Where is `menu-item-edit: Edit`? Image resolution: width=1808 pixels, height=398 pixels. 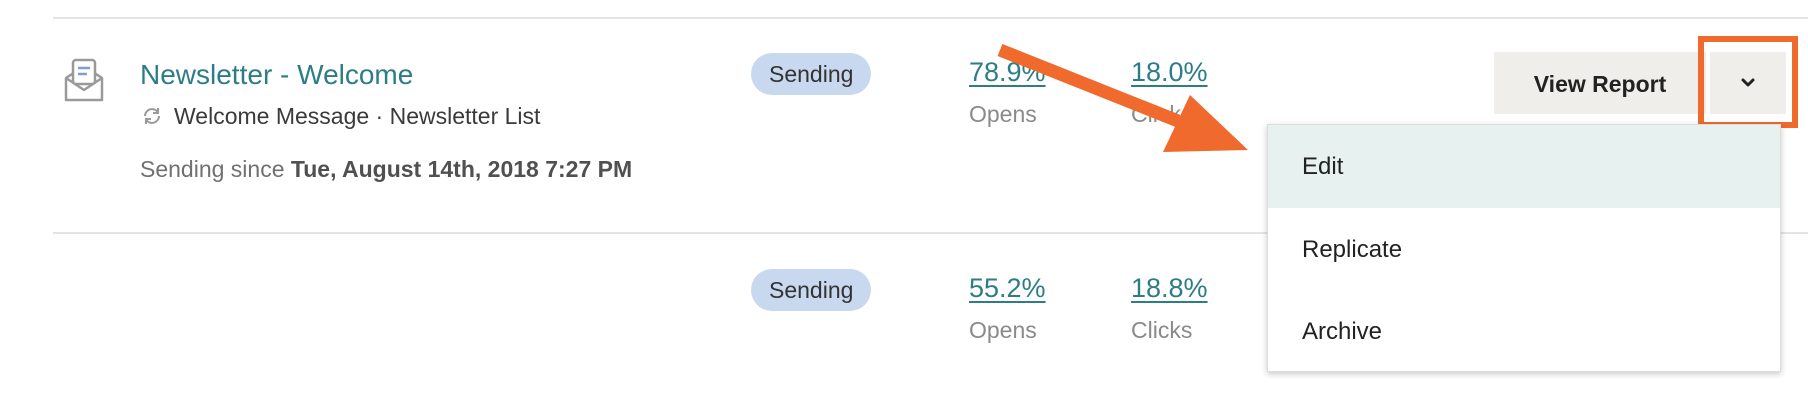 menu-item-edit: Edit is located at coordinates (1524, 166).